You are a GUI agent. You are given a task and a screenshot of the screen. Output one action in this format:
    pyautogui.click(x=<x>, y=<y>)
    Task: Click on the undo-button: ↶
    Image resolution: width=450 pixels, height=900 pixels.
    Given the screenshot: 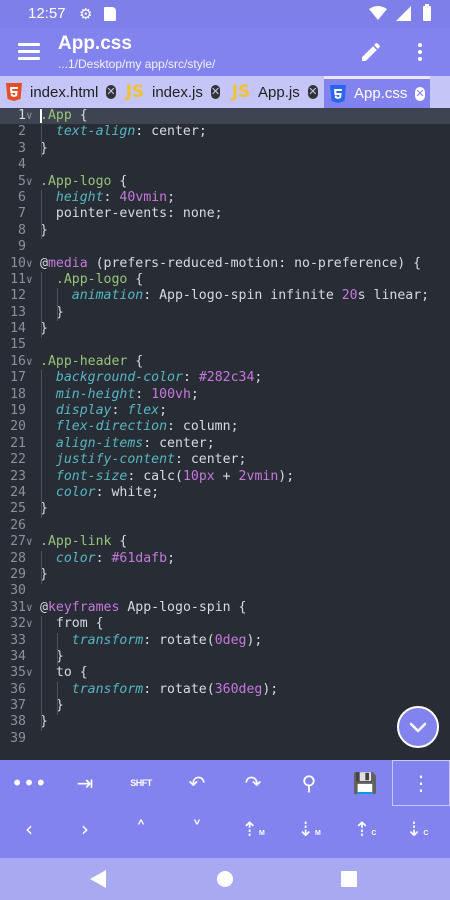 What is the action you would take?
    pyautogui.click(x=197, y=783)
    